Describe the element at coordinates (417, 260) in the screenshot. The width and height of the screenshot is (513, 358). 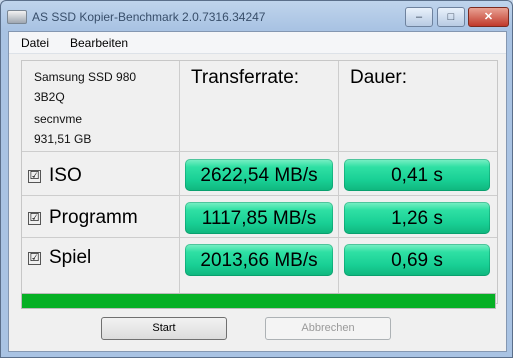
I see `duration-result-spiel: 0,69 s` at that location.